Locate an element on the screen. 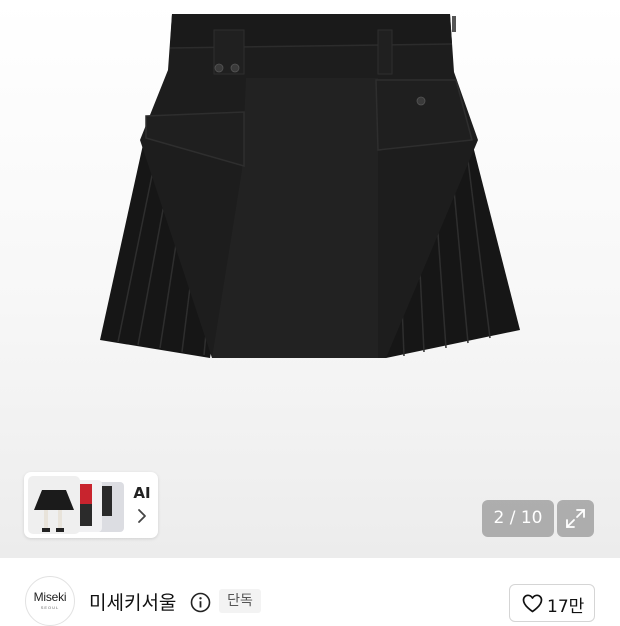  brand-logo: Miseki SEOUL is located at coordinates (50, 601).